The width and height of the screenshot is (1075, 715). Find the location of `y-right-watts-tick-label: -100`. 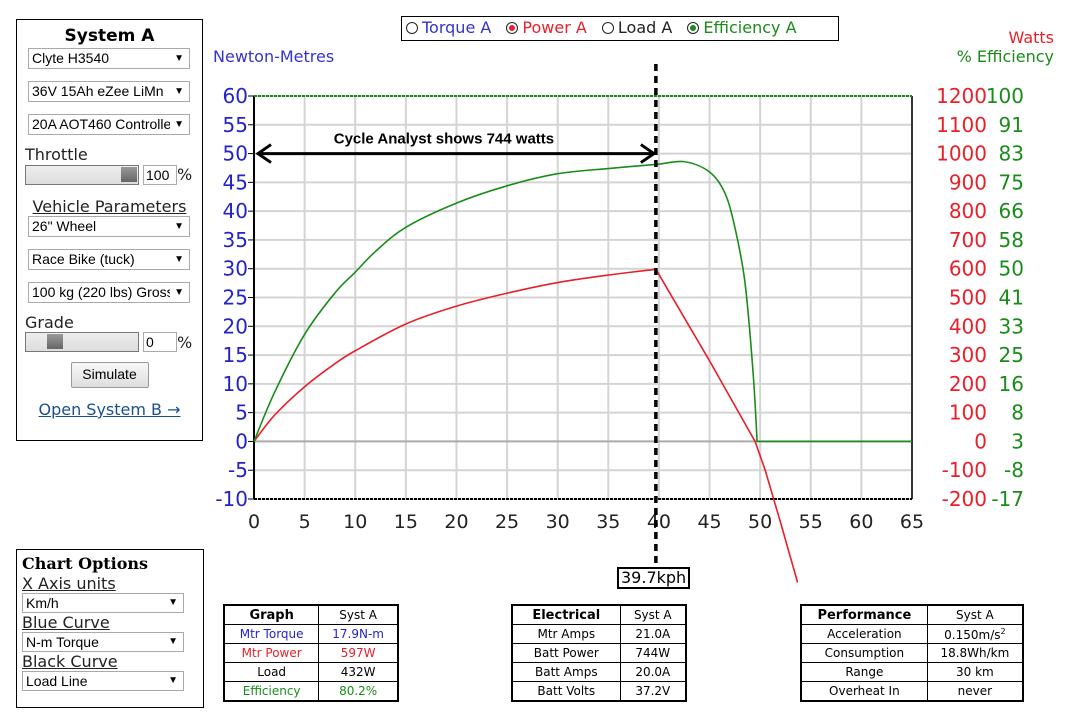

y-right-watts-tick-label: -100 is located at coordinates (964, 470).